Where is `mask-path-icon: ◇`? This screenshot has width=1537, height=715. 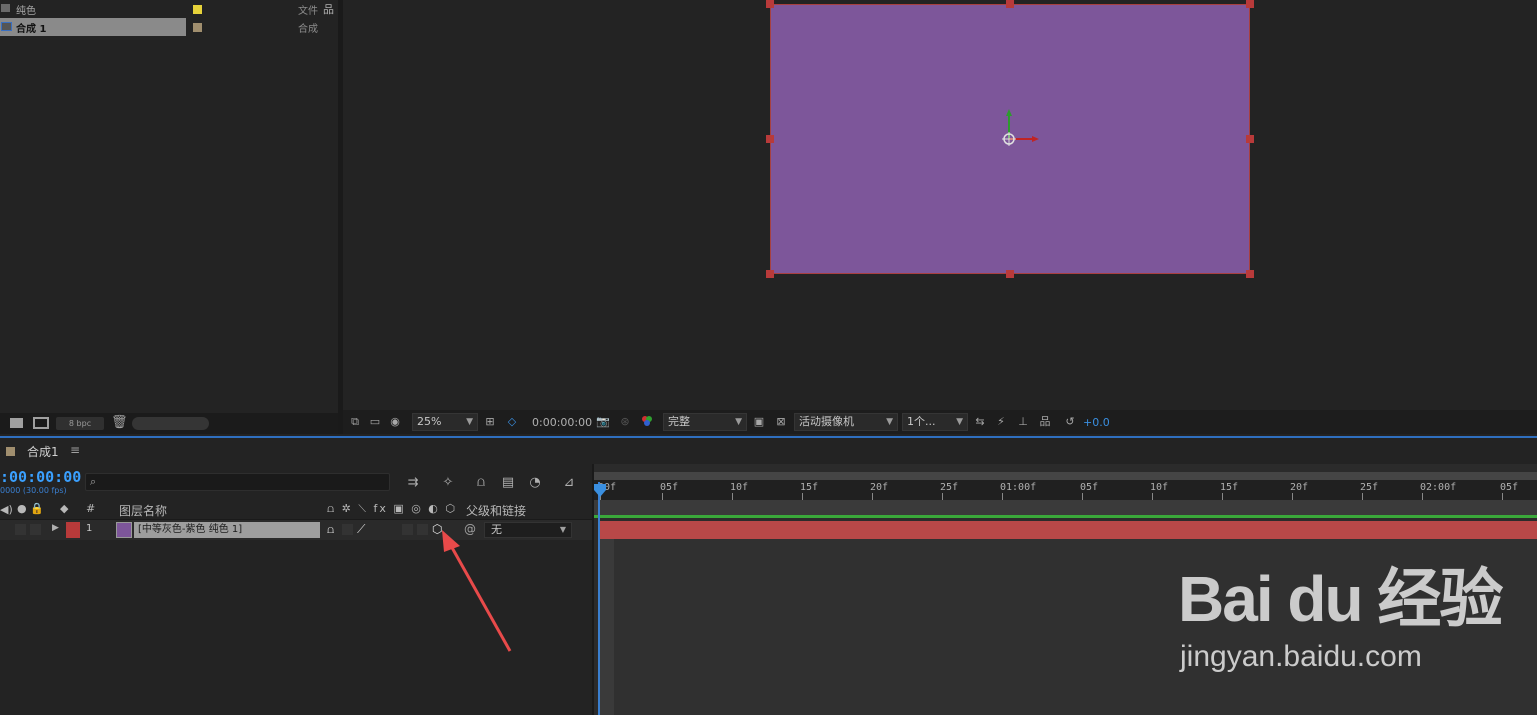
mask-path-icon: ◇ is located at coordinates (512, 422).